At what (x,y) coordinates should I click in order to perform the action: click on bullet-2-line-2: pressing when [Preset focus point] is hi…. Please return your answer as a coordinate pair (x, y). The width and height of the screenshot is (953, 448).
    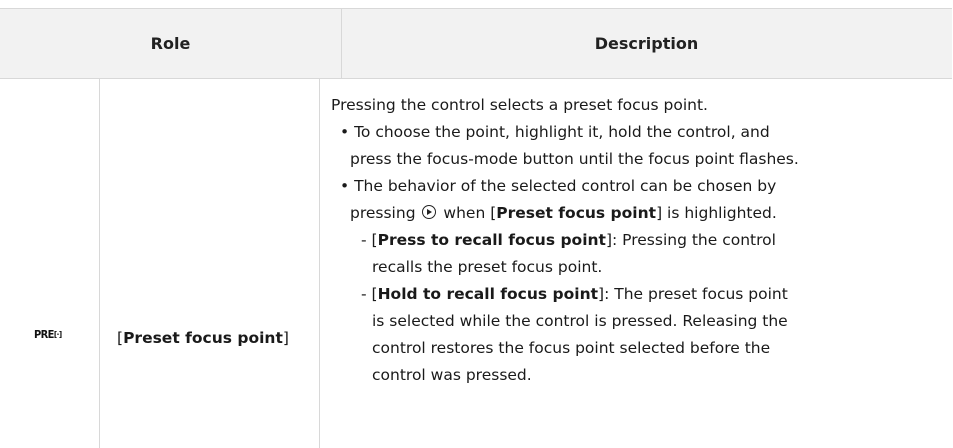
    Looking at the image, I should click on (563, 213).